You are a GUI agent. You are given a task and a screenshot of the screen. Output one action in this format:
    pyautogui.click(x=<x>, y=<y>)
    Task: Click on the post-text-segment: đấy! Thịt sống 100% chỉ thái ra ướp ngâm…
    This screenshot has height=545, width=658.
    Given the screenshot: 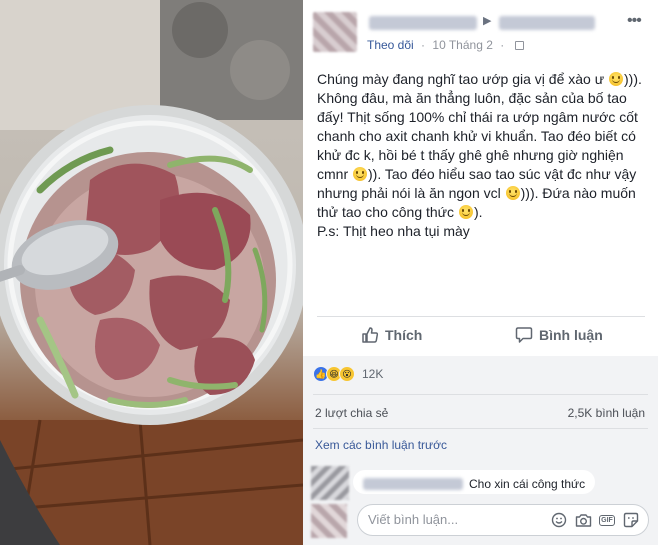 What is the action you would take?
    pyautogui.click(x=477, y=117)
    